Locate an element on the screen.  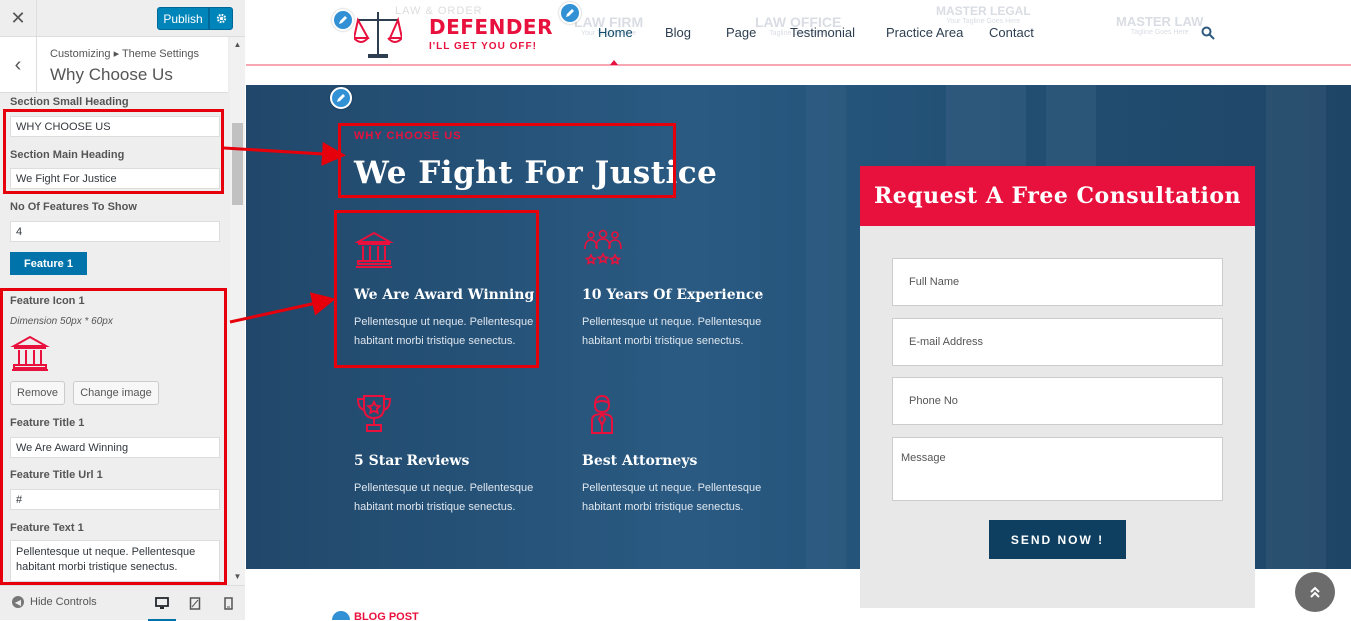
ghost-logo-3: MASTER LEGAL Your Tagline Goes Here is located at coordinates (983, 14).